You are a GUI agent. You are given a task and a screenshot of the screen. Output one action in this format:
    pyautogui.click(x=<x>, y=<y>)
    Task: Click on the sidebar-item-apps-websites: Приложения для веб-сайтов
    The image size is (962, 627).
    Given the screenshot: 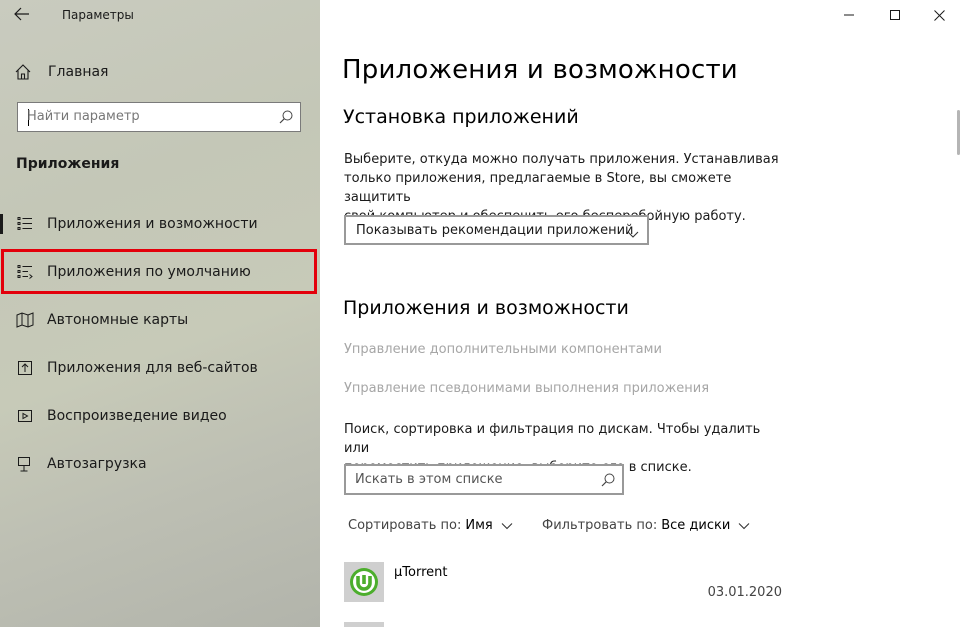 What is the action you would take?
    pyautogui.click(x=160, y=368)
    